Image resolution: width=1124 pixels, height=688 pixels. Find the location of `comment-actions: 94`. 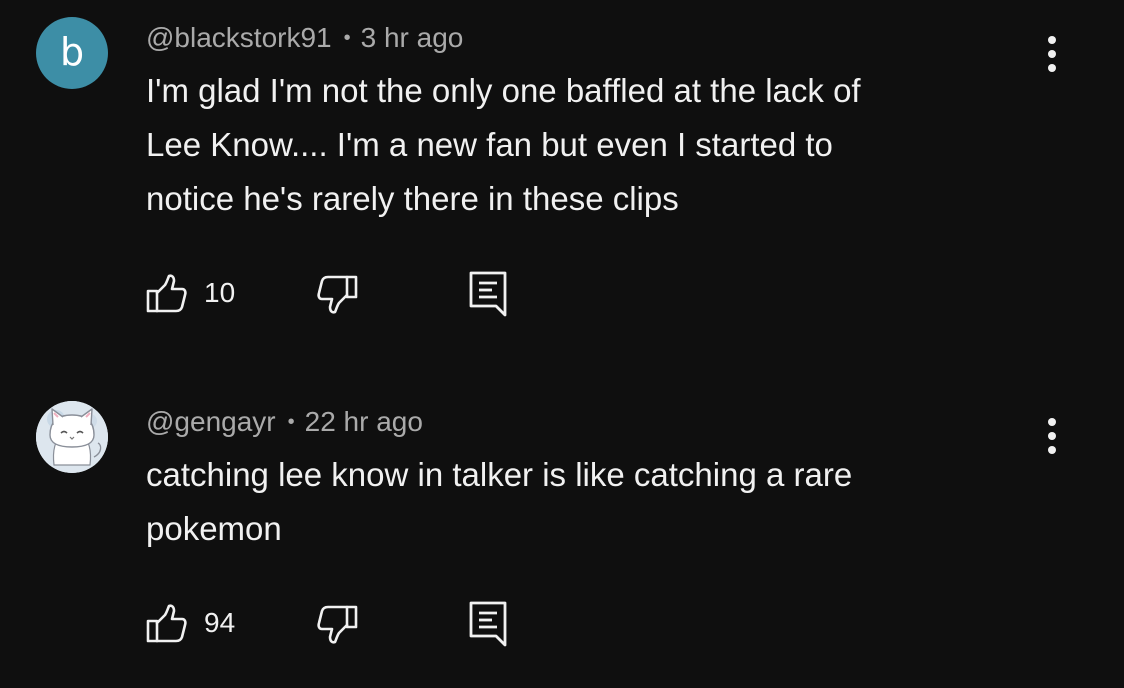

comment-actions: 94 is located at coordinates (346, 623).